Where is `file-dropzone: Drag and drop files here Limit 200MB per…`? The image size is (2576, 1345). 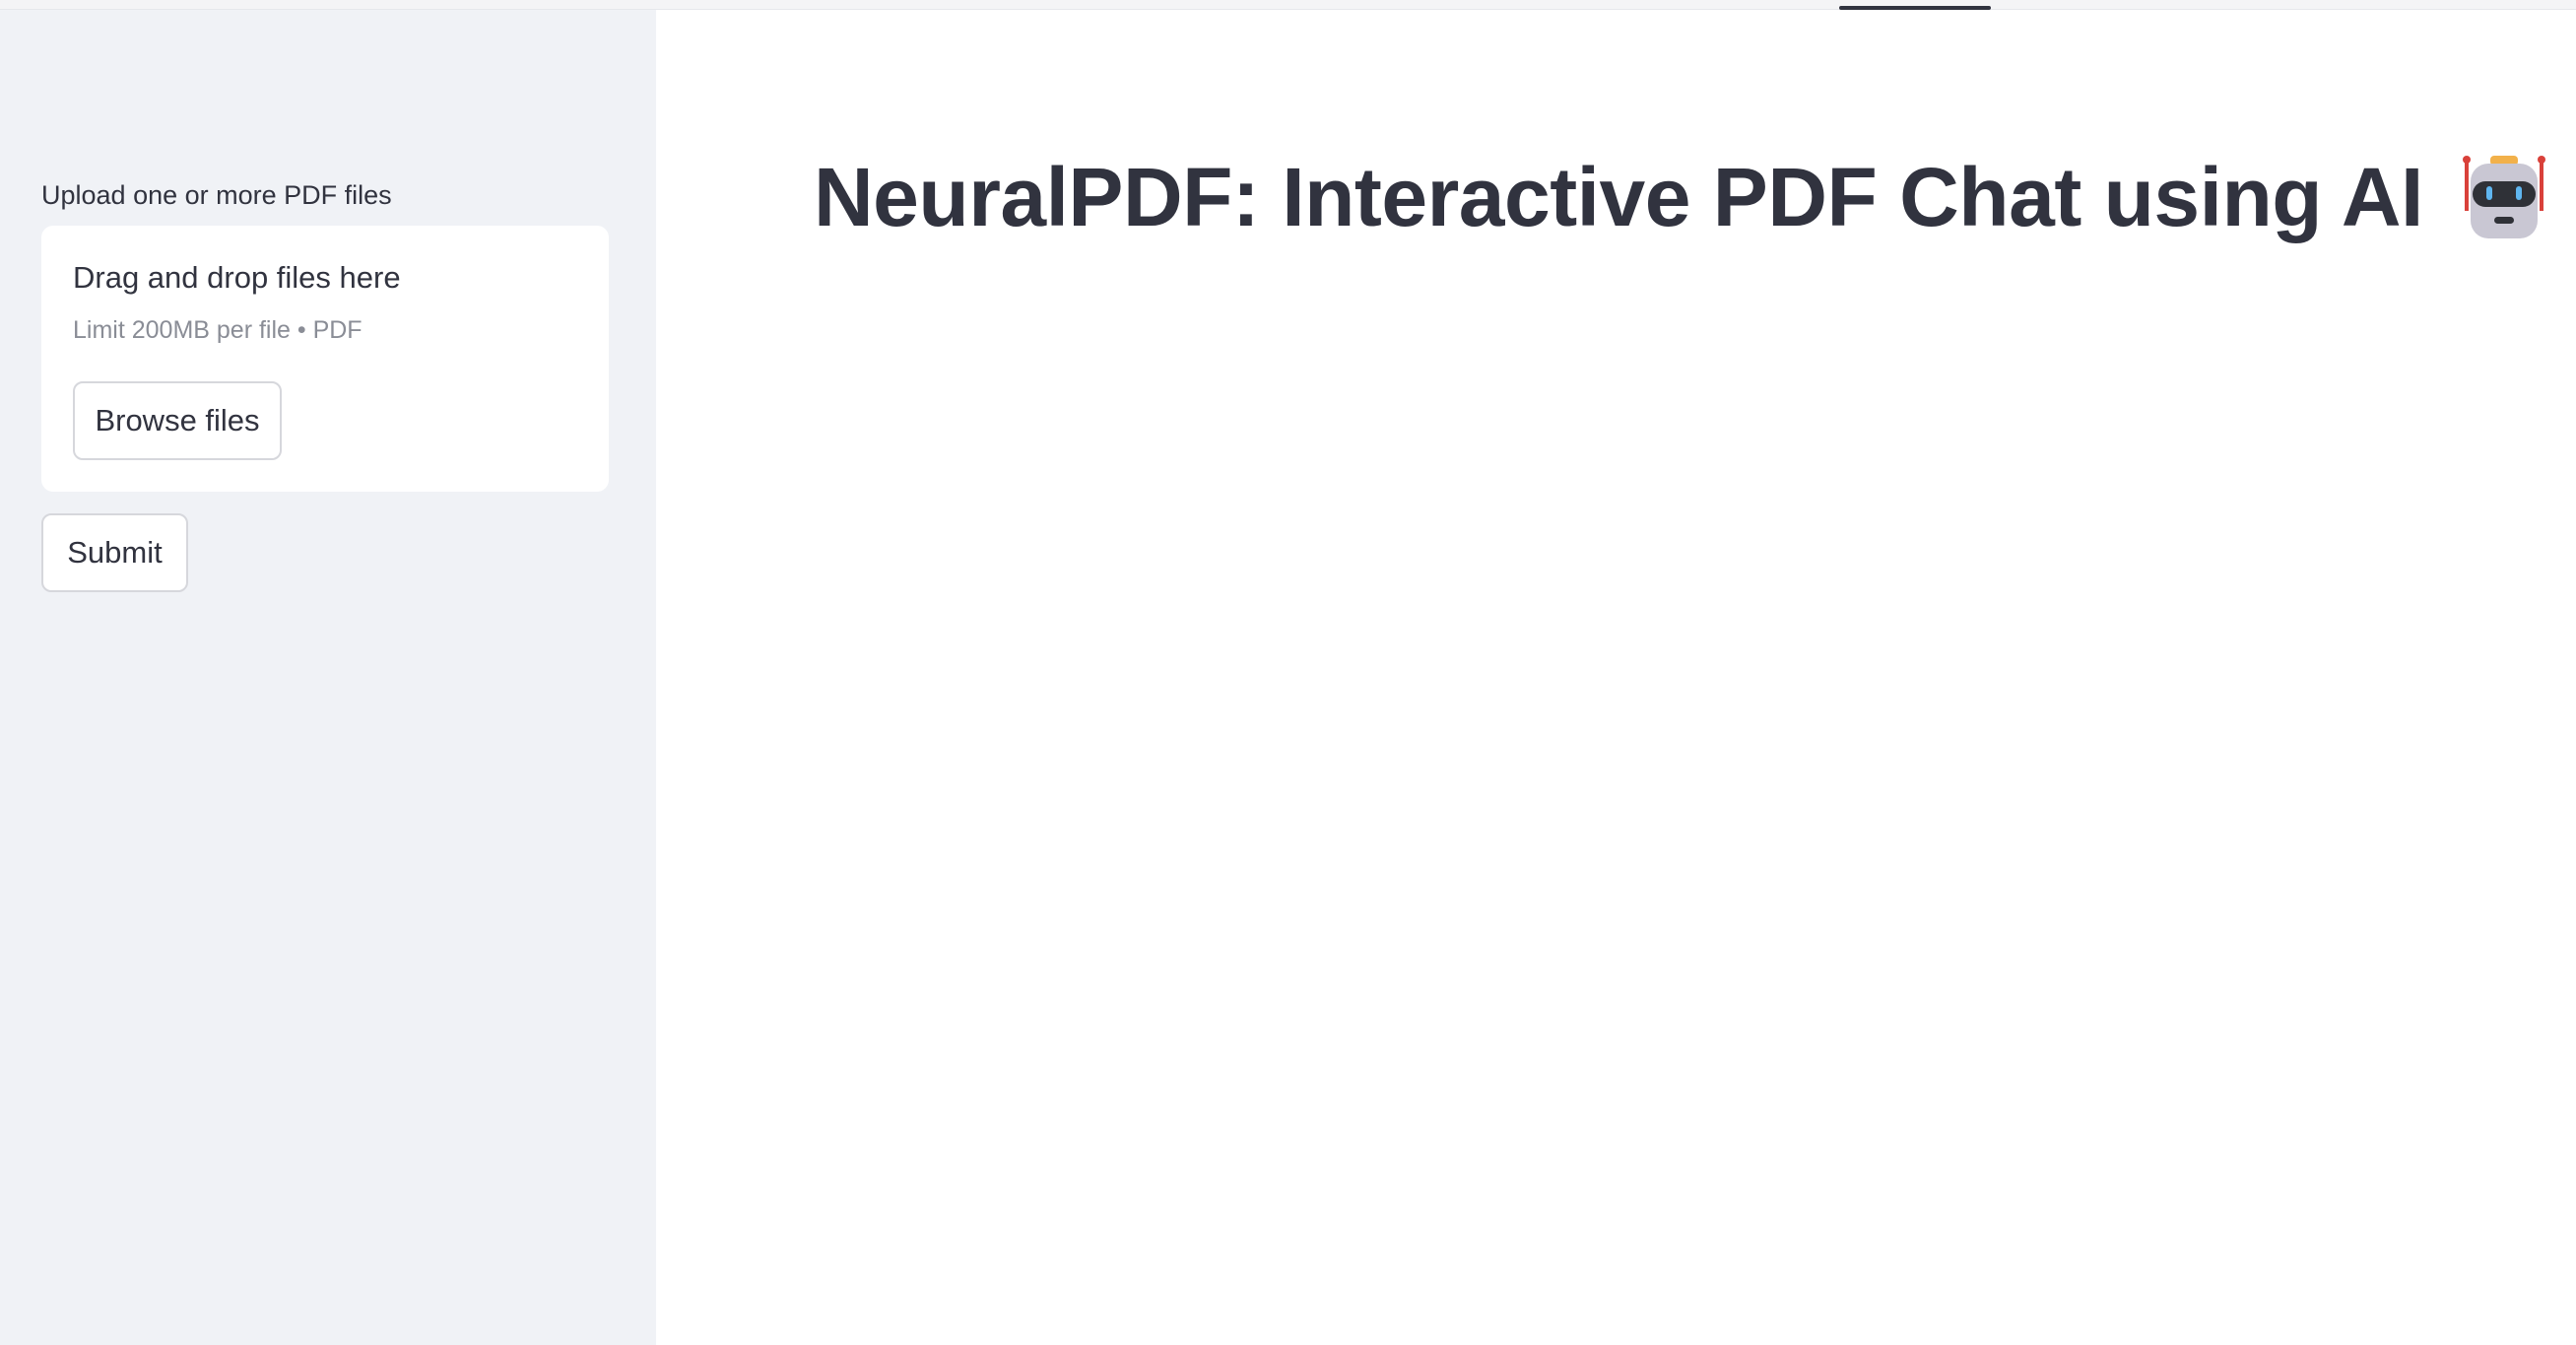
file-dropzone: Drag and drop files here Limit 200MB per… is located at coordinates (325, 359).